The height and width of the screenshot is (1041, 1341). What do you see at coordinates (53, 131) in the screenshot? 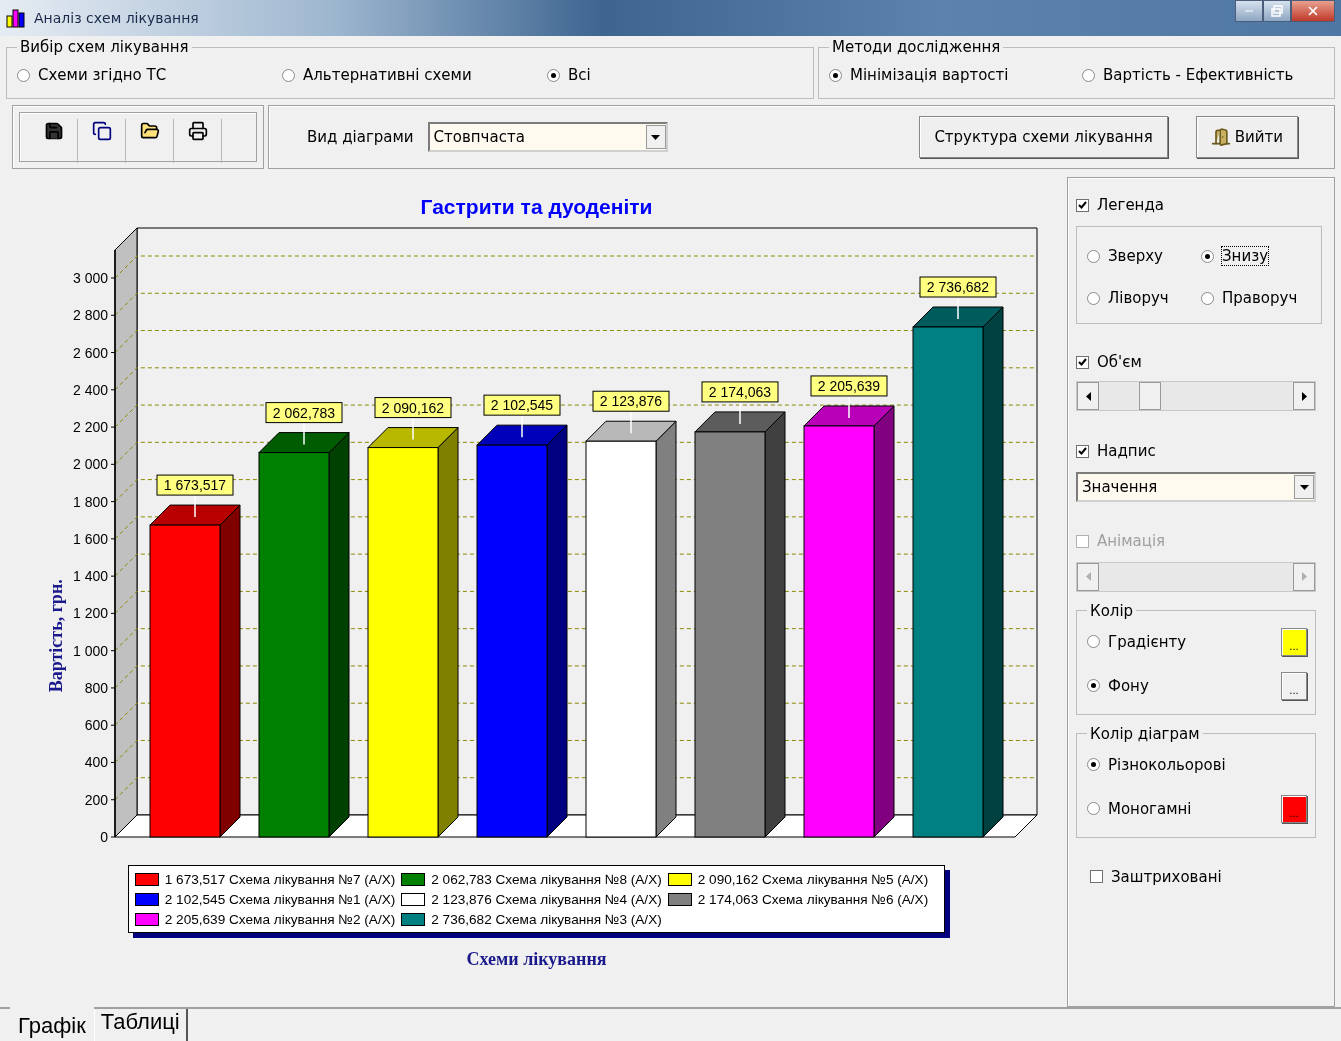
I see `save-icon` at bounding box center [53, 131].